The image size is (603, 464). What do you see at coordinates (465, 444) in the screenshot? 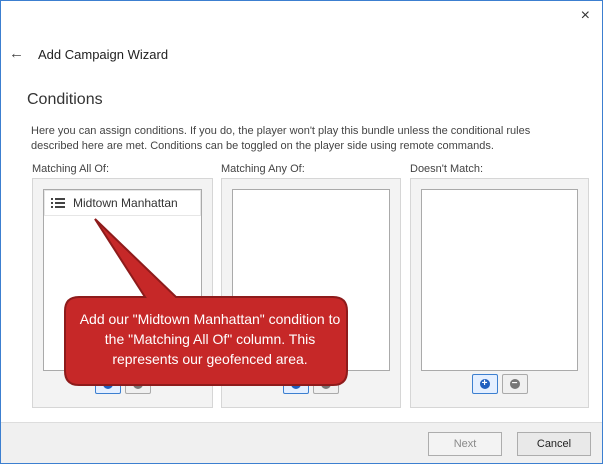
I see `next-button: Next` at bounding box center [465, 444].